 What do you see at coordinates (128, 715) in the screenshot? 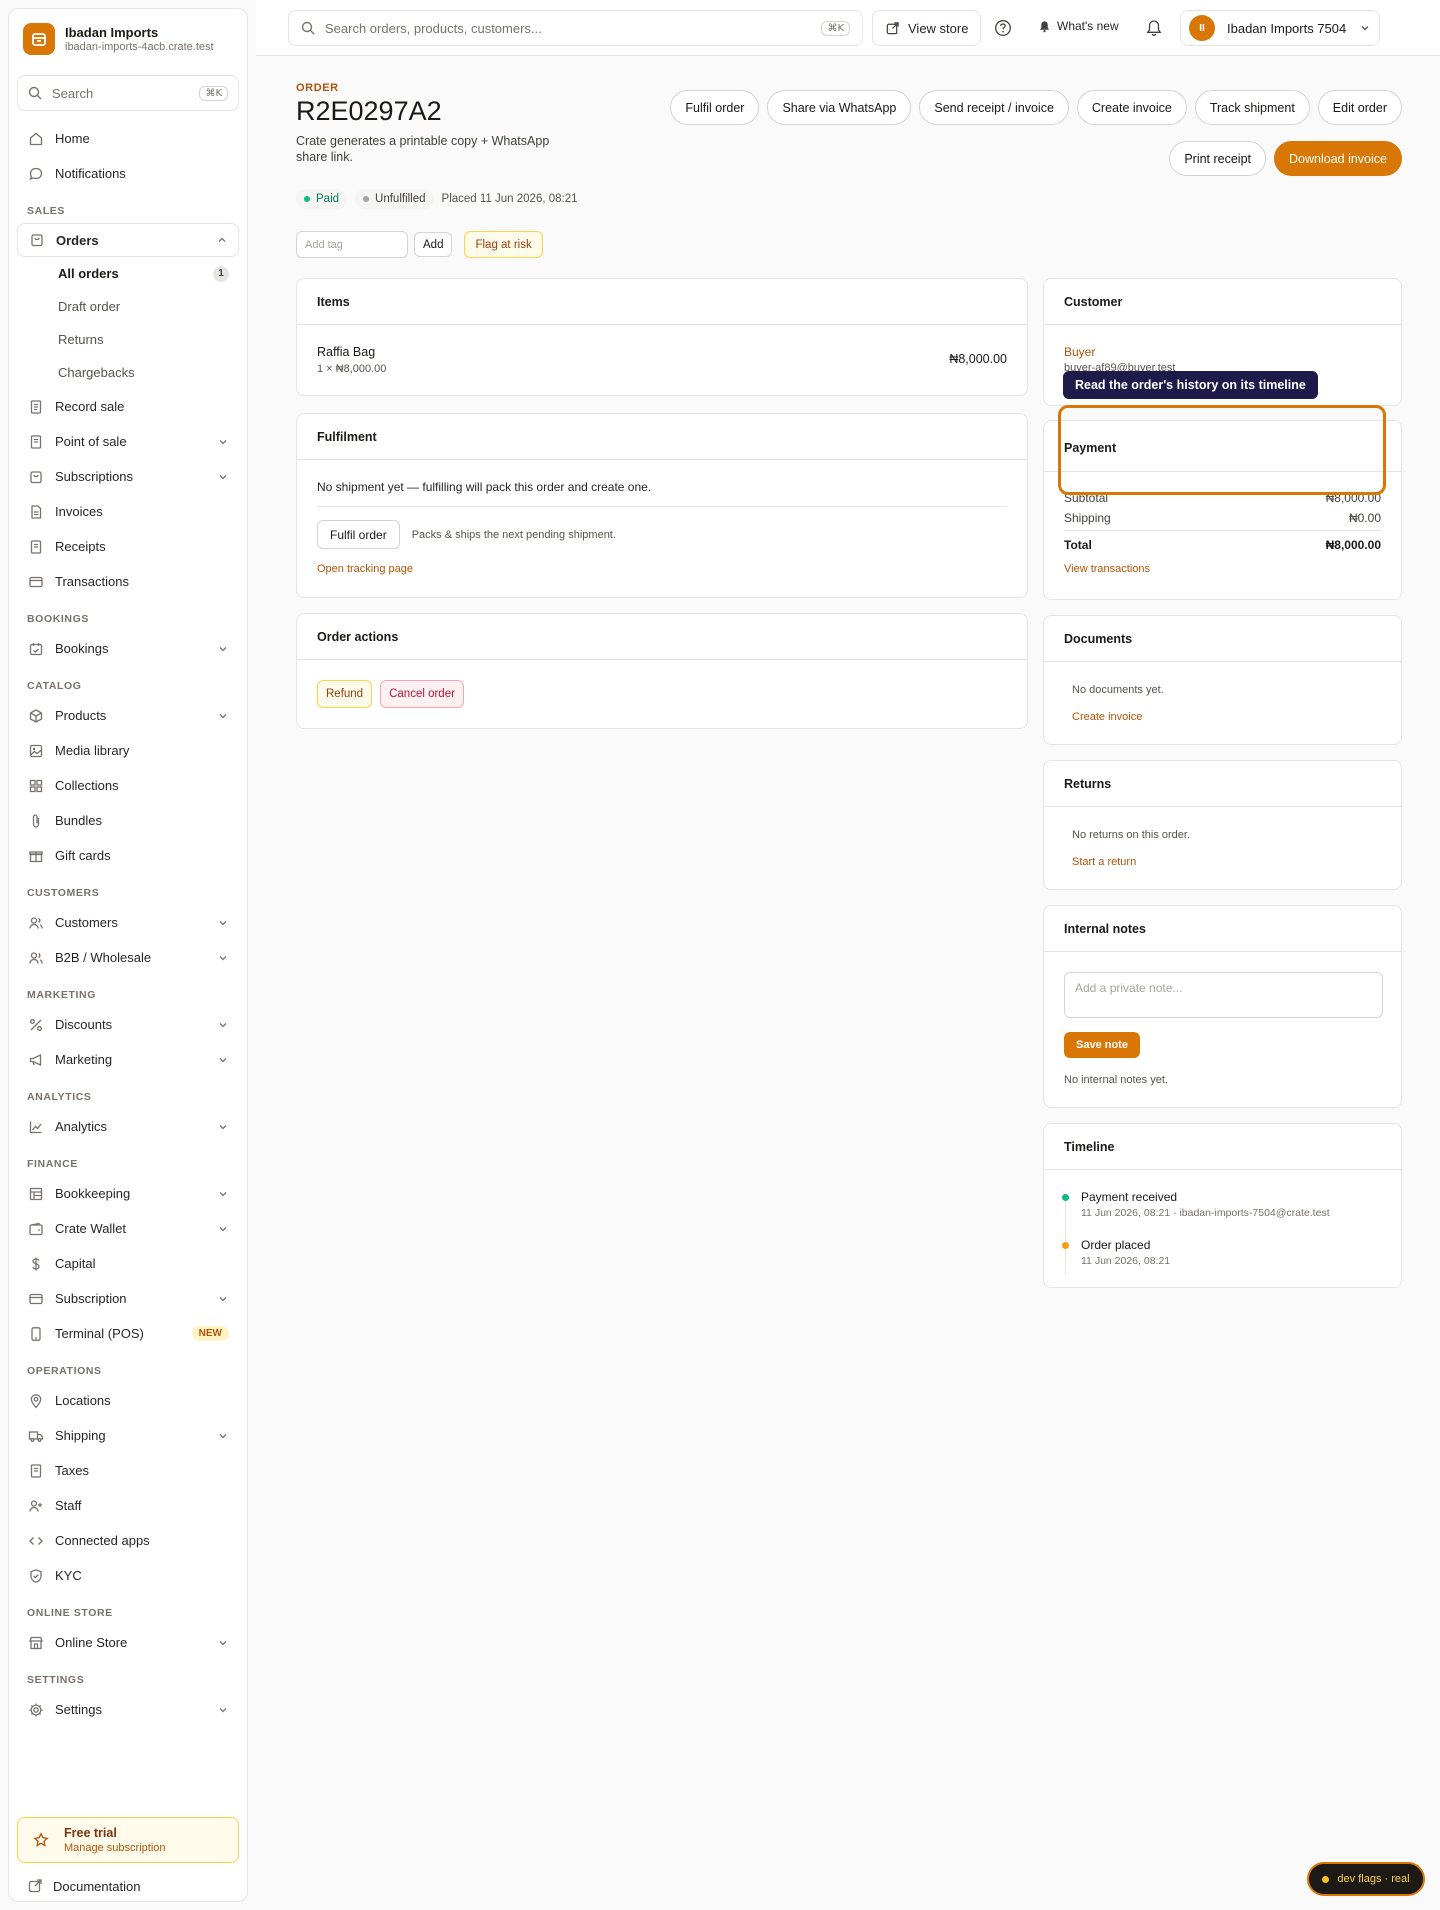
I see `sidebar-item-products: Products` at bounding box center [128, 715].